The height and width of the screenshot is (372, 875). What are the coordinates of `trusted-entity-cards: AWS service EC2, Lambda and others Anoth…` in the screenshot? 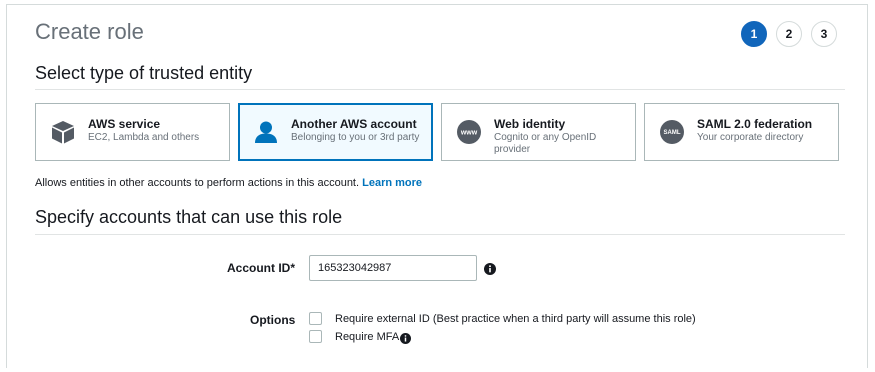 It's located at (437, 132).